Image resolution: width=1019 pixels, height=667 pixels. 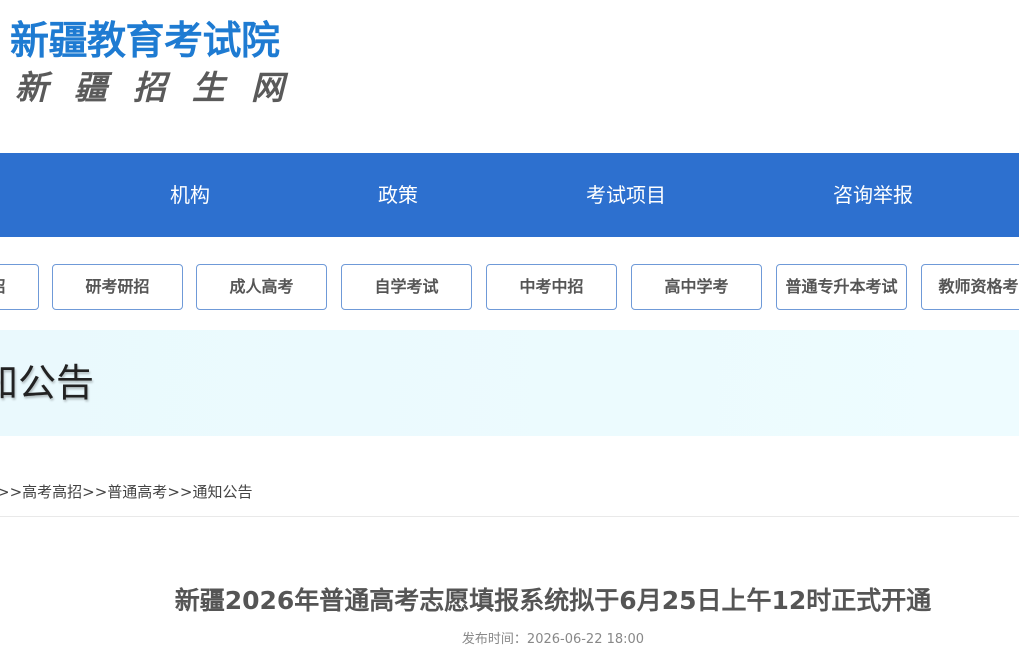 What do you see at coordinates (509, 195) in the screenshot?
I see `main-nav: 首页 机构 政策 考试项目 咨询举报` at bounding box center [509, 195].